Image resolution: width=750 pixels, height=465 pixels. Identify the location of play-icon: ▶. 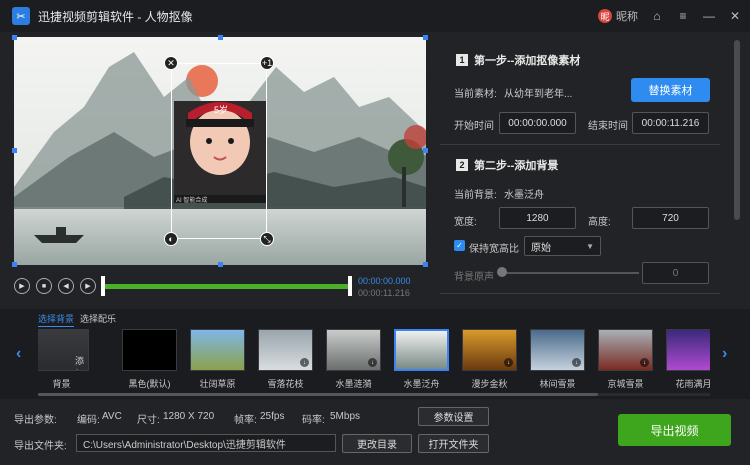
(22, 286).